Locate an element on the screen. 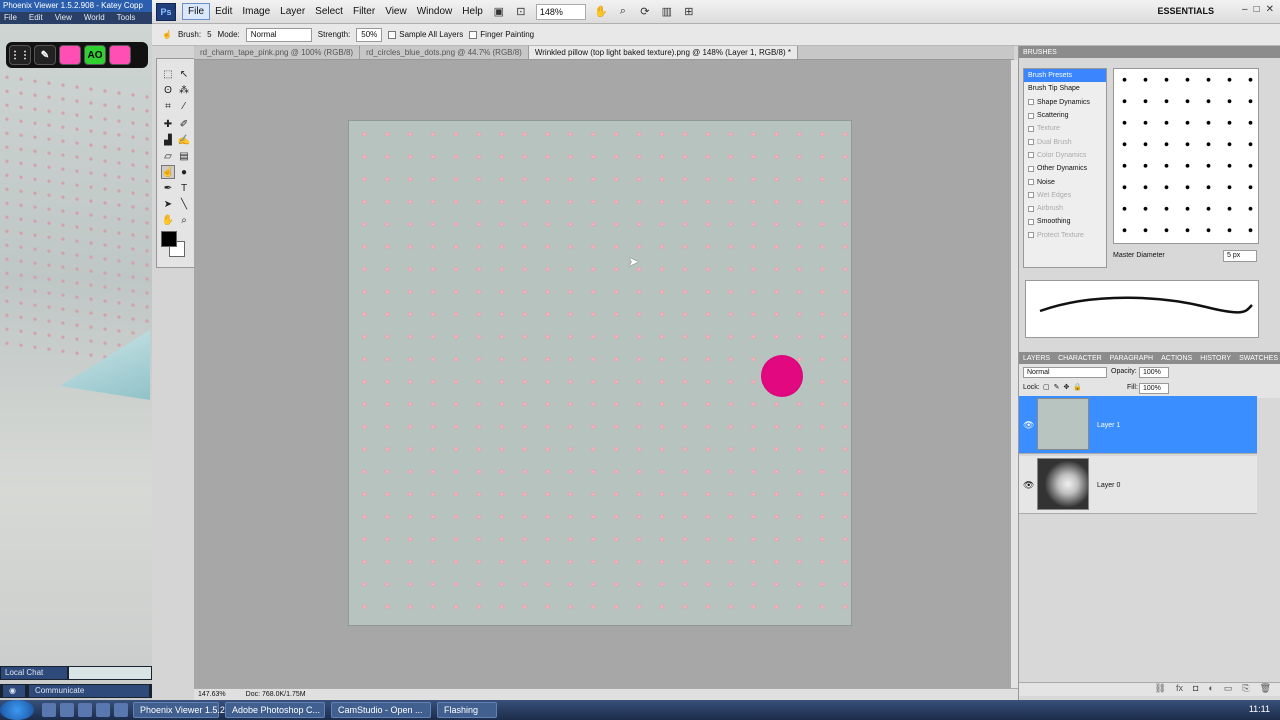 The width and height of the screenshot is (1280, 720). brush-presets-item: Brush Presets is located at coordinates (1065, 76).